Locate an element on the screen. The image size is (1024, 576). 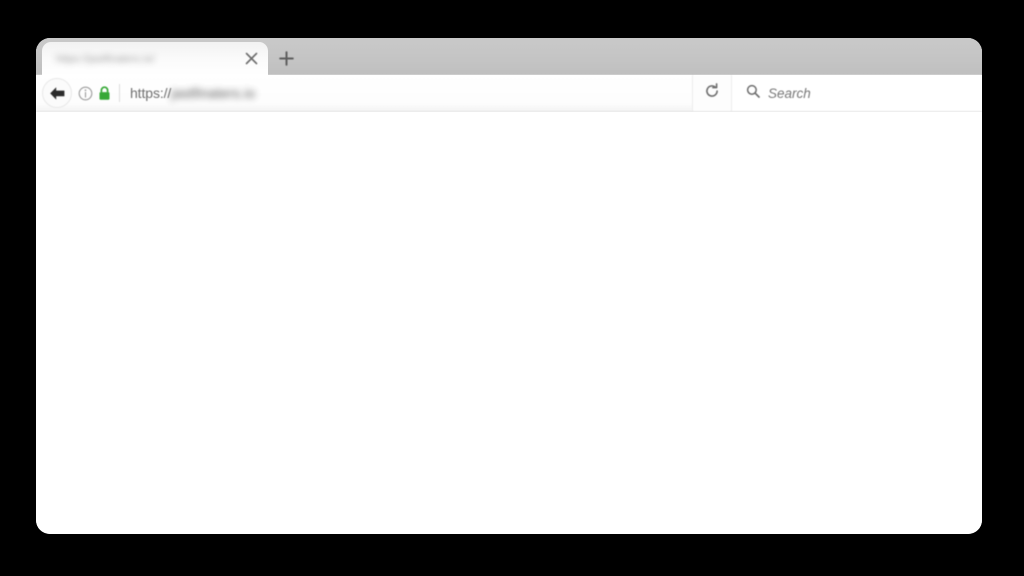
search-input: Search is located at coordinates (857, 93).